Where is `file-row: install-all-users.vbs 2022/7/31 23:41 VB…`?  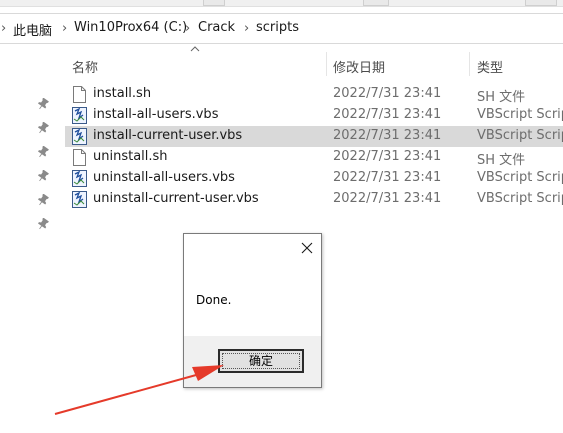
file-row: install-all-users.vbs 2022/7/31 23:41 VB… is located at coordinates (314, 115).